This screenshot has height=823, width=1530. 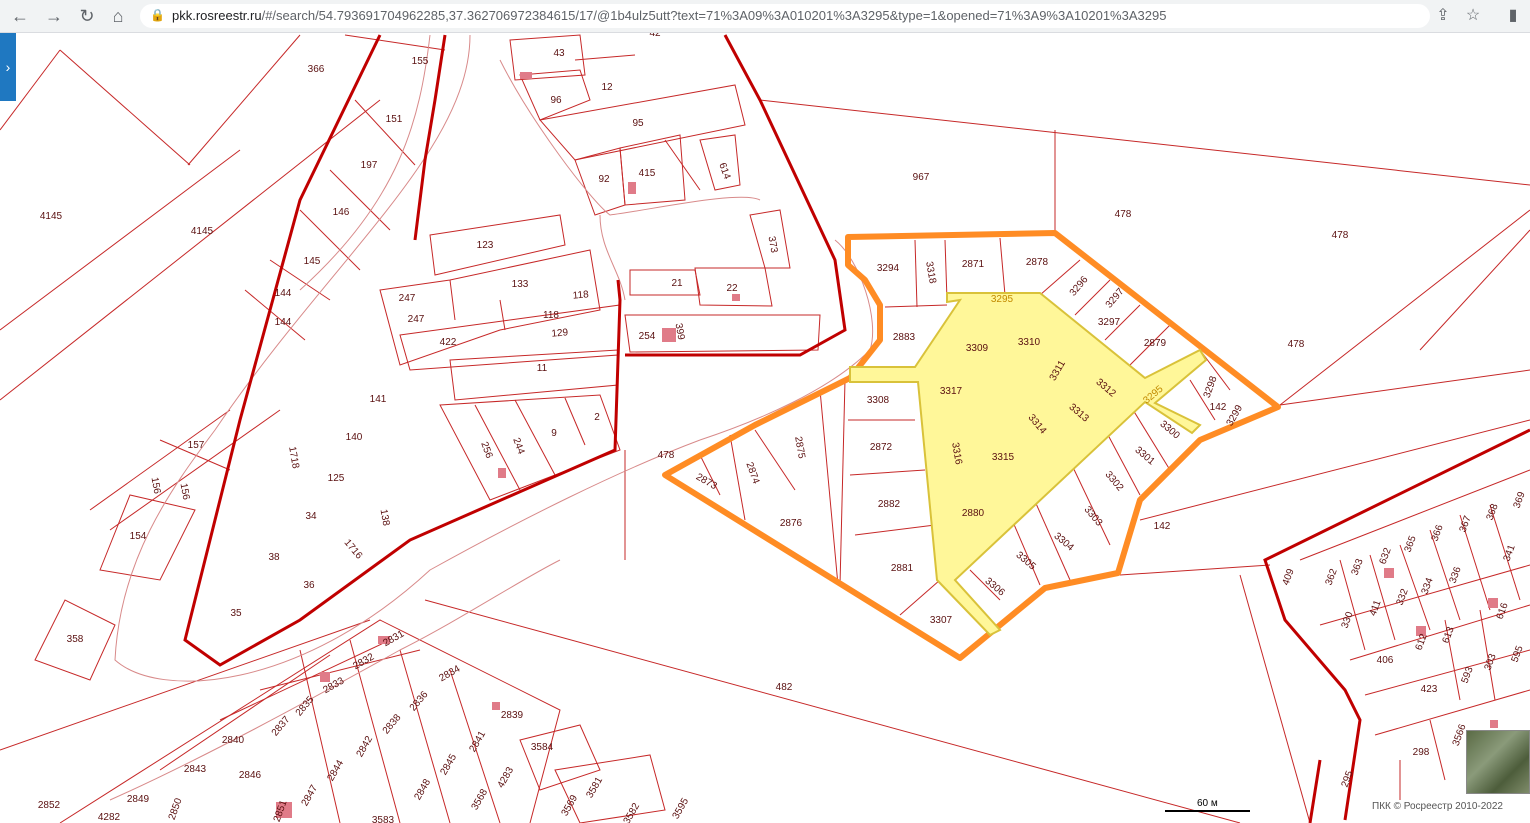 I want to click on parcel-label: 2839, so click(x=512, y=715).